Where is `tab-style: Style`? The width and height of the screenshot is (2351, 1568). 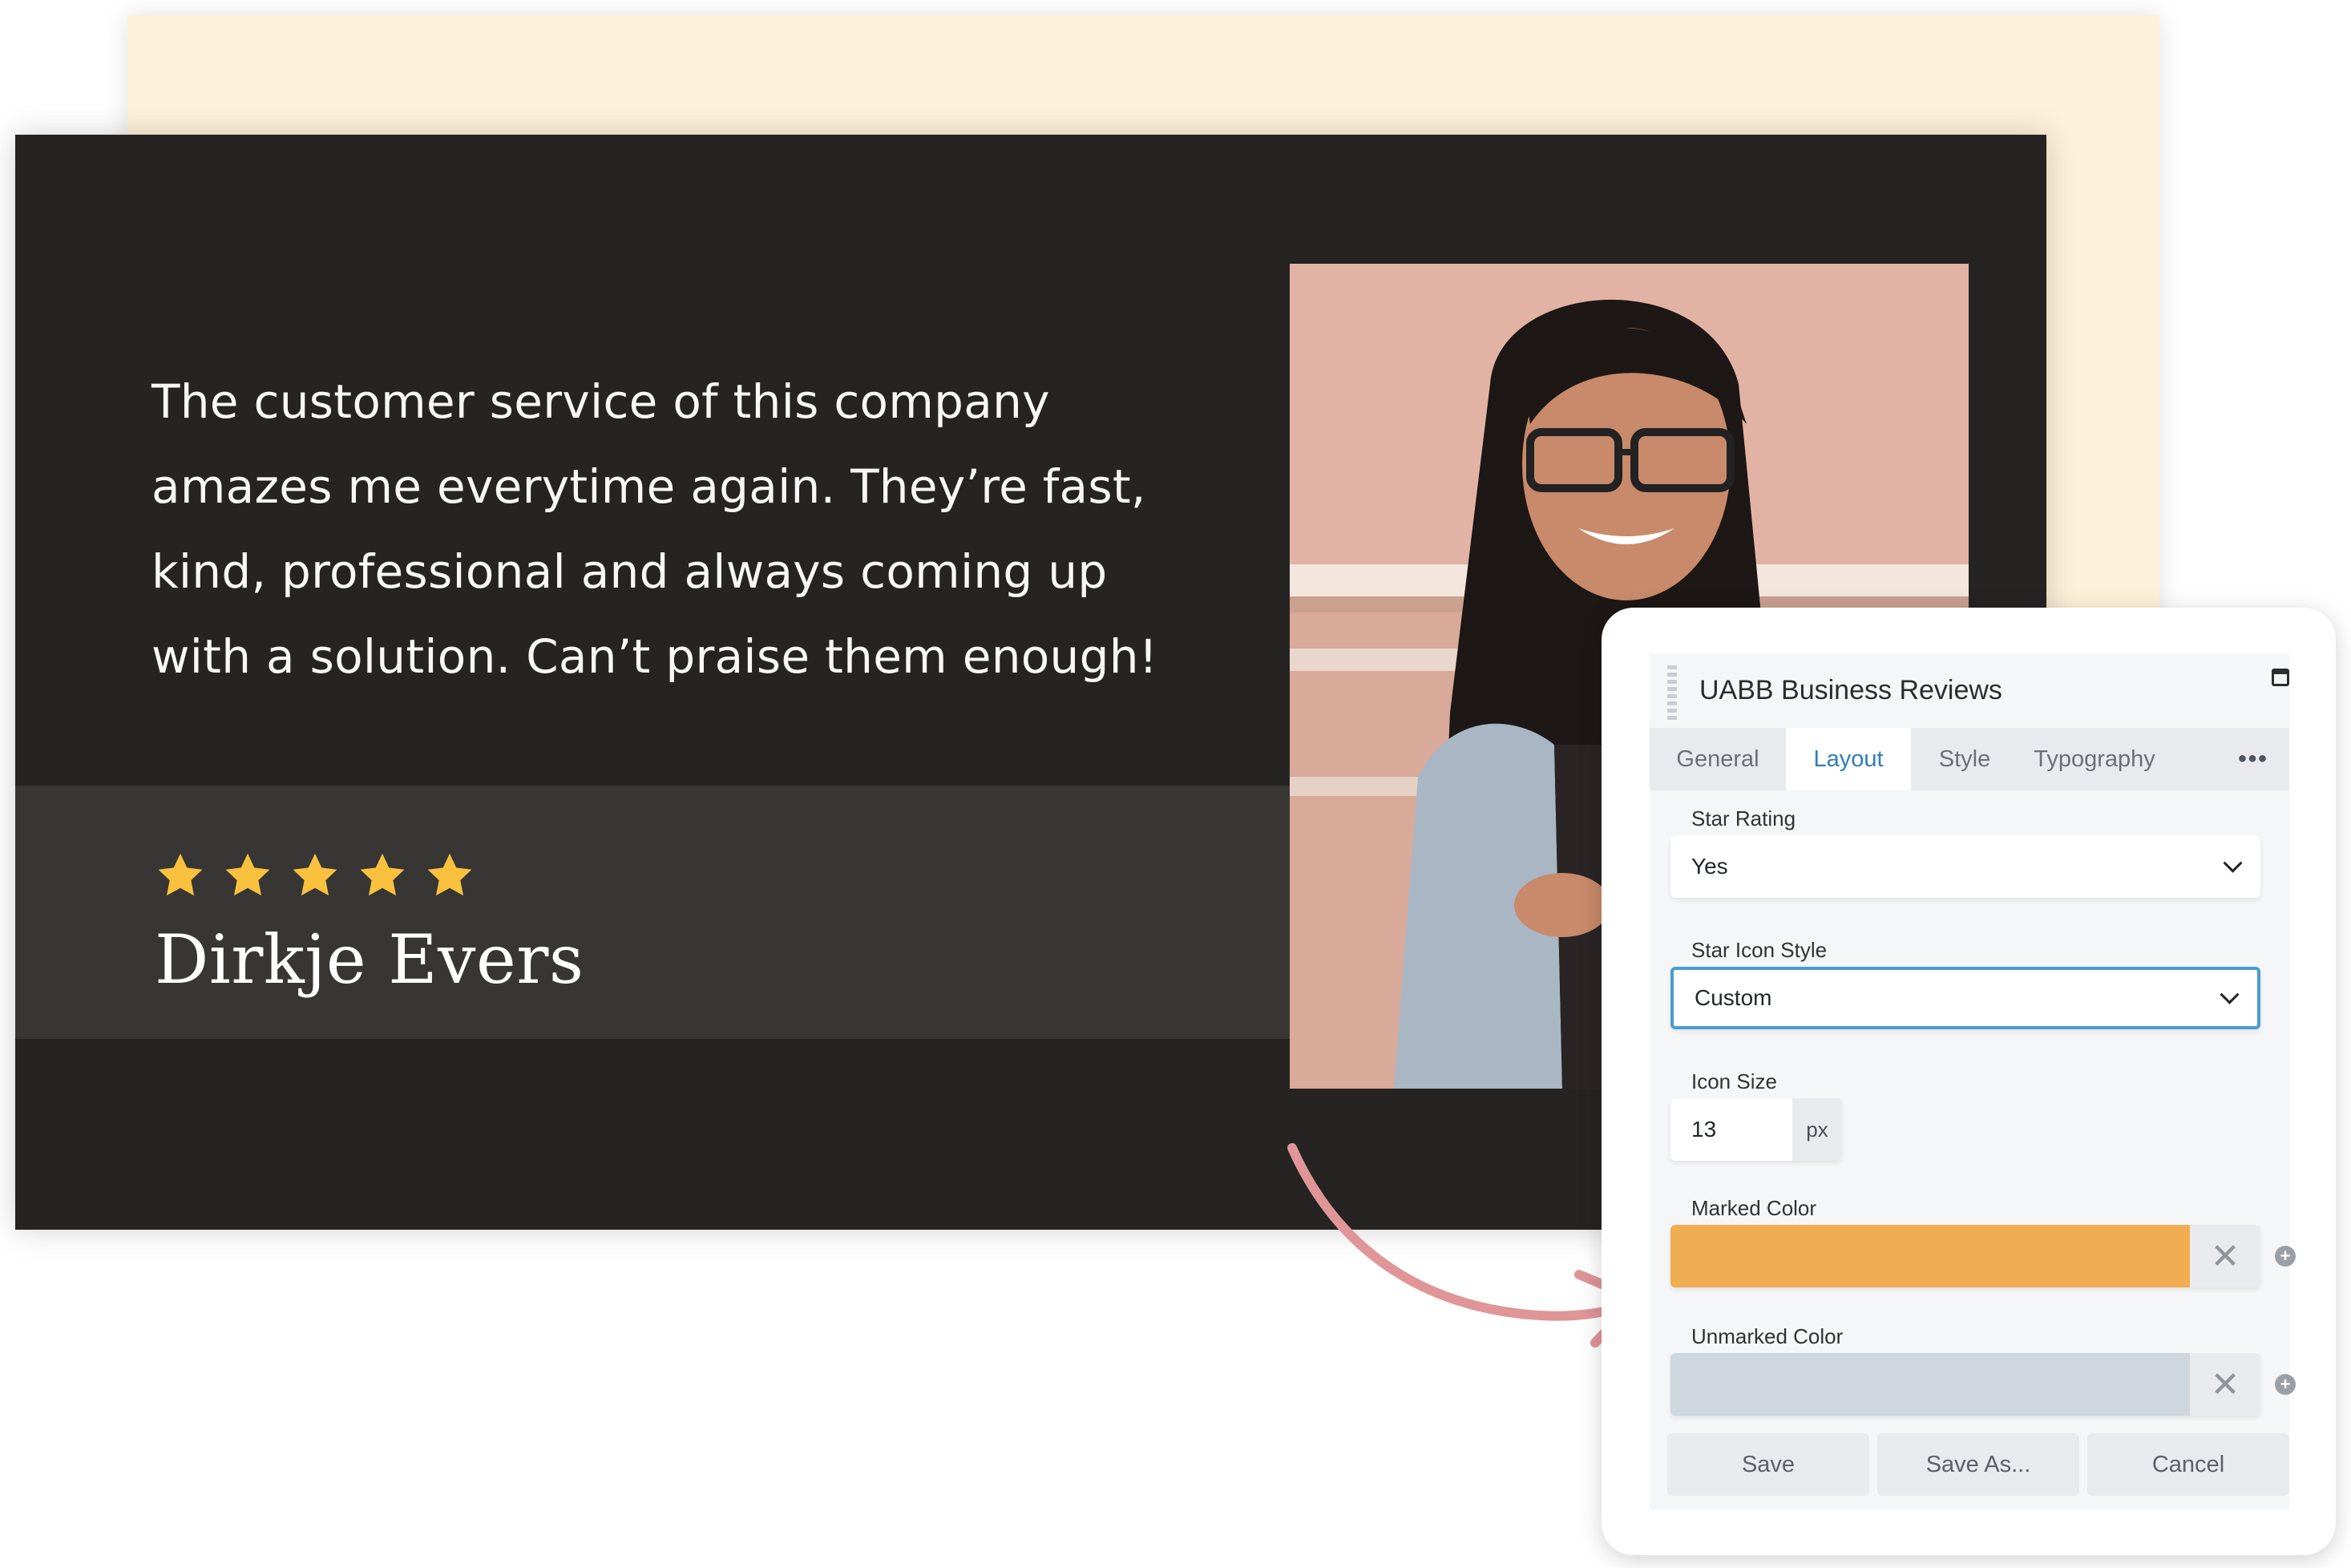
tab-style: Style is located at coordinates (1964, 759).